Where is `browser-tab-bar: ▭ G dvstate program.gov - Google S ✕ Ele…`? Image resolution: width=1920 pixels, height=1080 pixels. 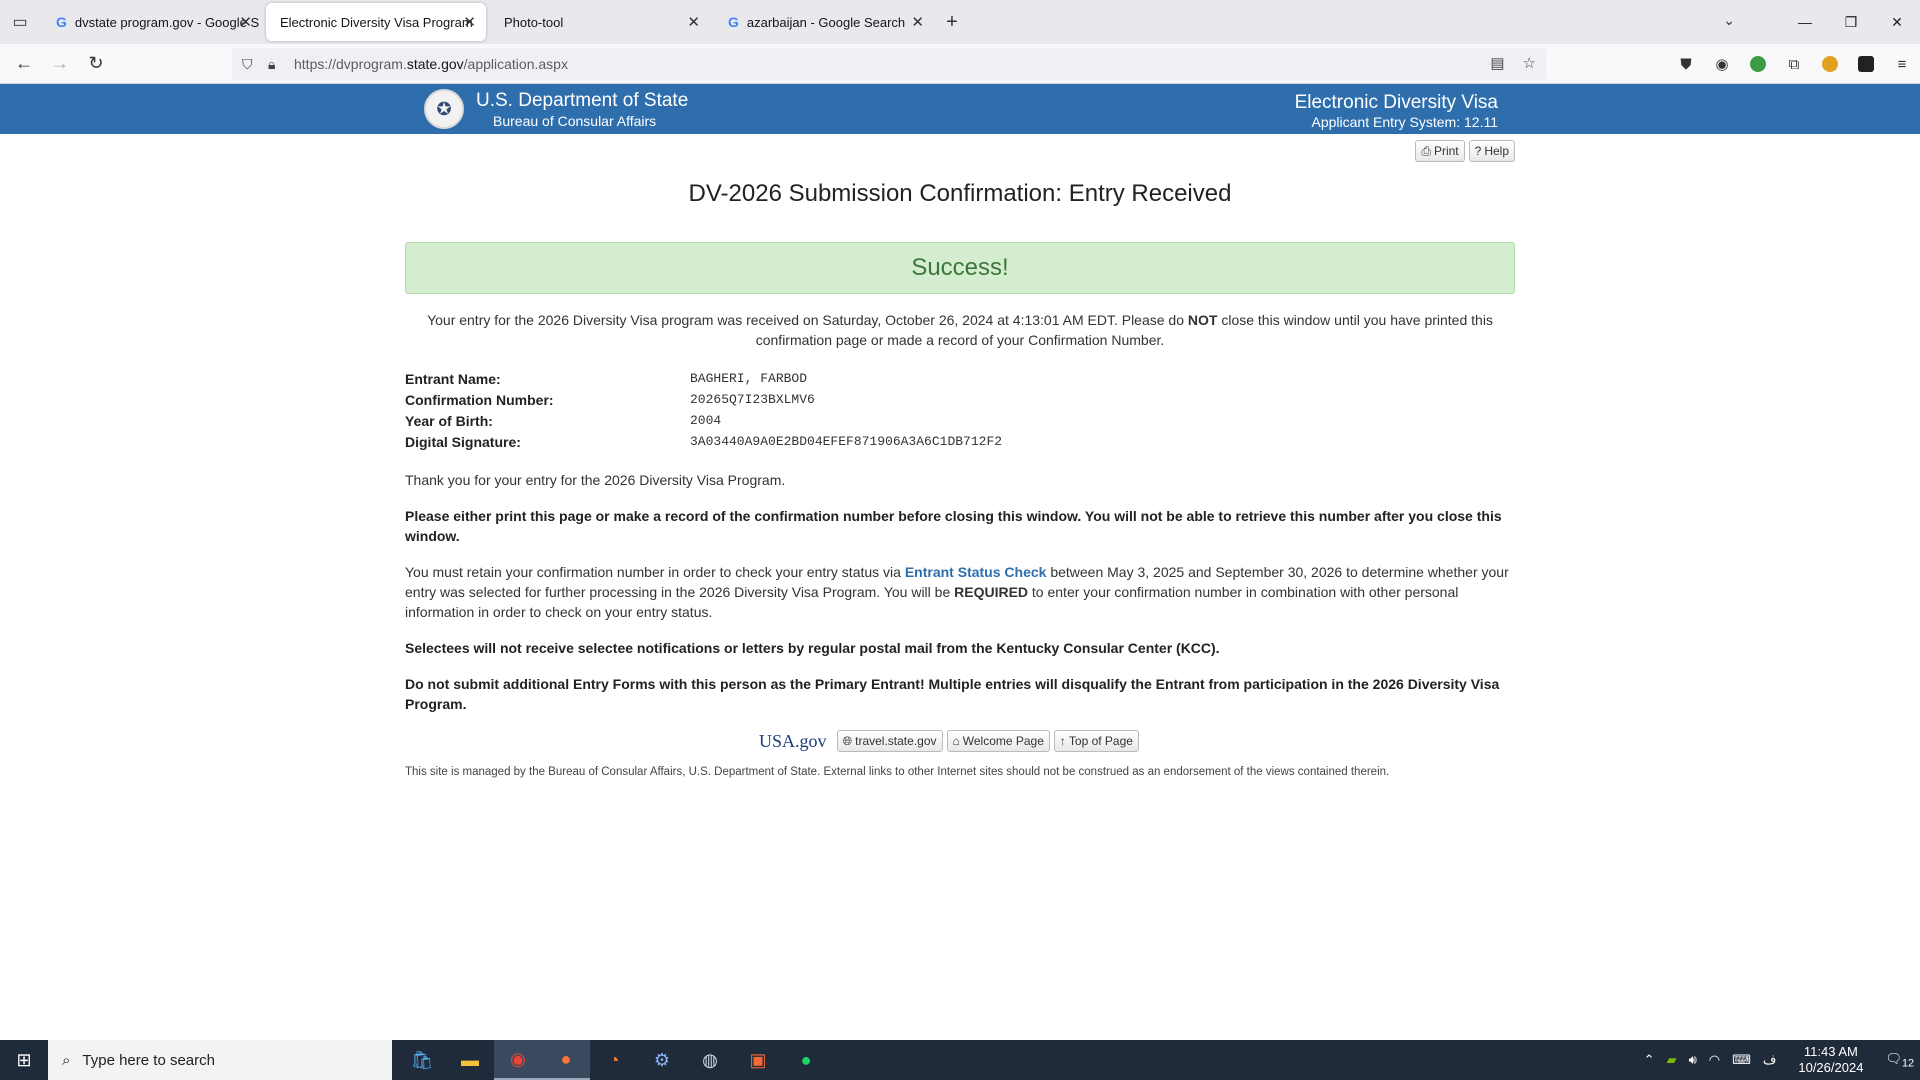
browser-tab-bar: ▭ G dvstate program.gov - Google S ✕ Ele… is located at coordinates (960, 22).